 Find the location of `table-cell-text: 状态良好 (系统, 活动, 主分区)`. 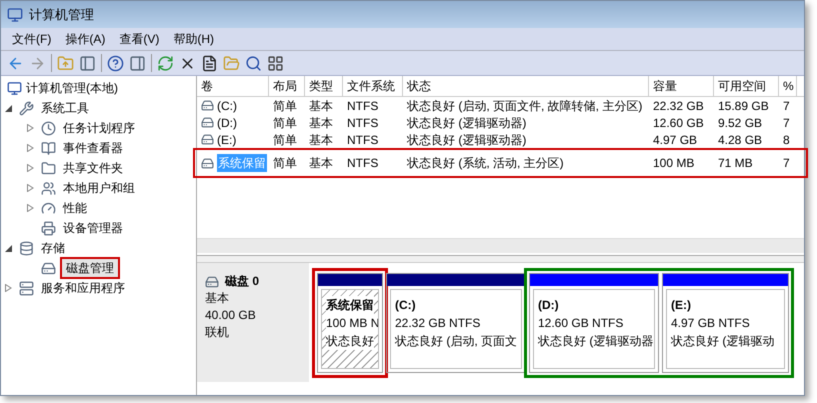

table-cell-text: 状态良好 (系统, 活动, 主分区) is located at coordinates (485, 163).